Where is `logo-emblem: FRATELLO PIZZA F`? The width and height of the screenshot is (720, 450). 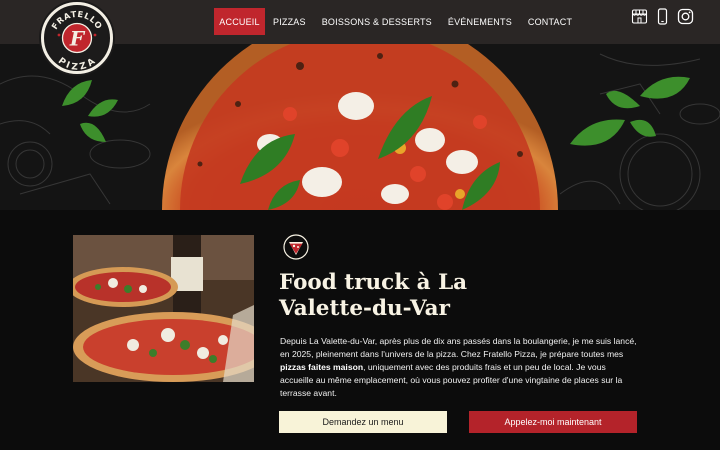 logo-emblem: FRATELLO PIZZA F is located at coordinates (77, 39).